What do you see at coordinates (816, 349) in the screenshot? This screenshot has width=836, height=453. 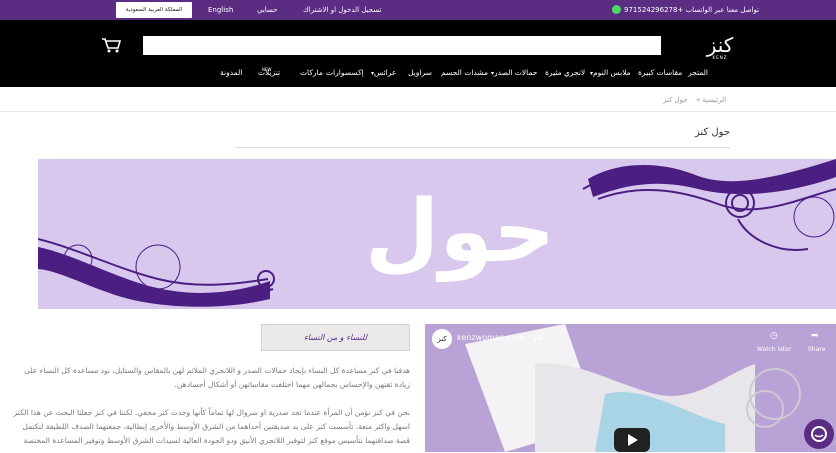 I see `share-label: Share` at bounding box center [816, 349].